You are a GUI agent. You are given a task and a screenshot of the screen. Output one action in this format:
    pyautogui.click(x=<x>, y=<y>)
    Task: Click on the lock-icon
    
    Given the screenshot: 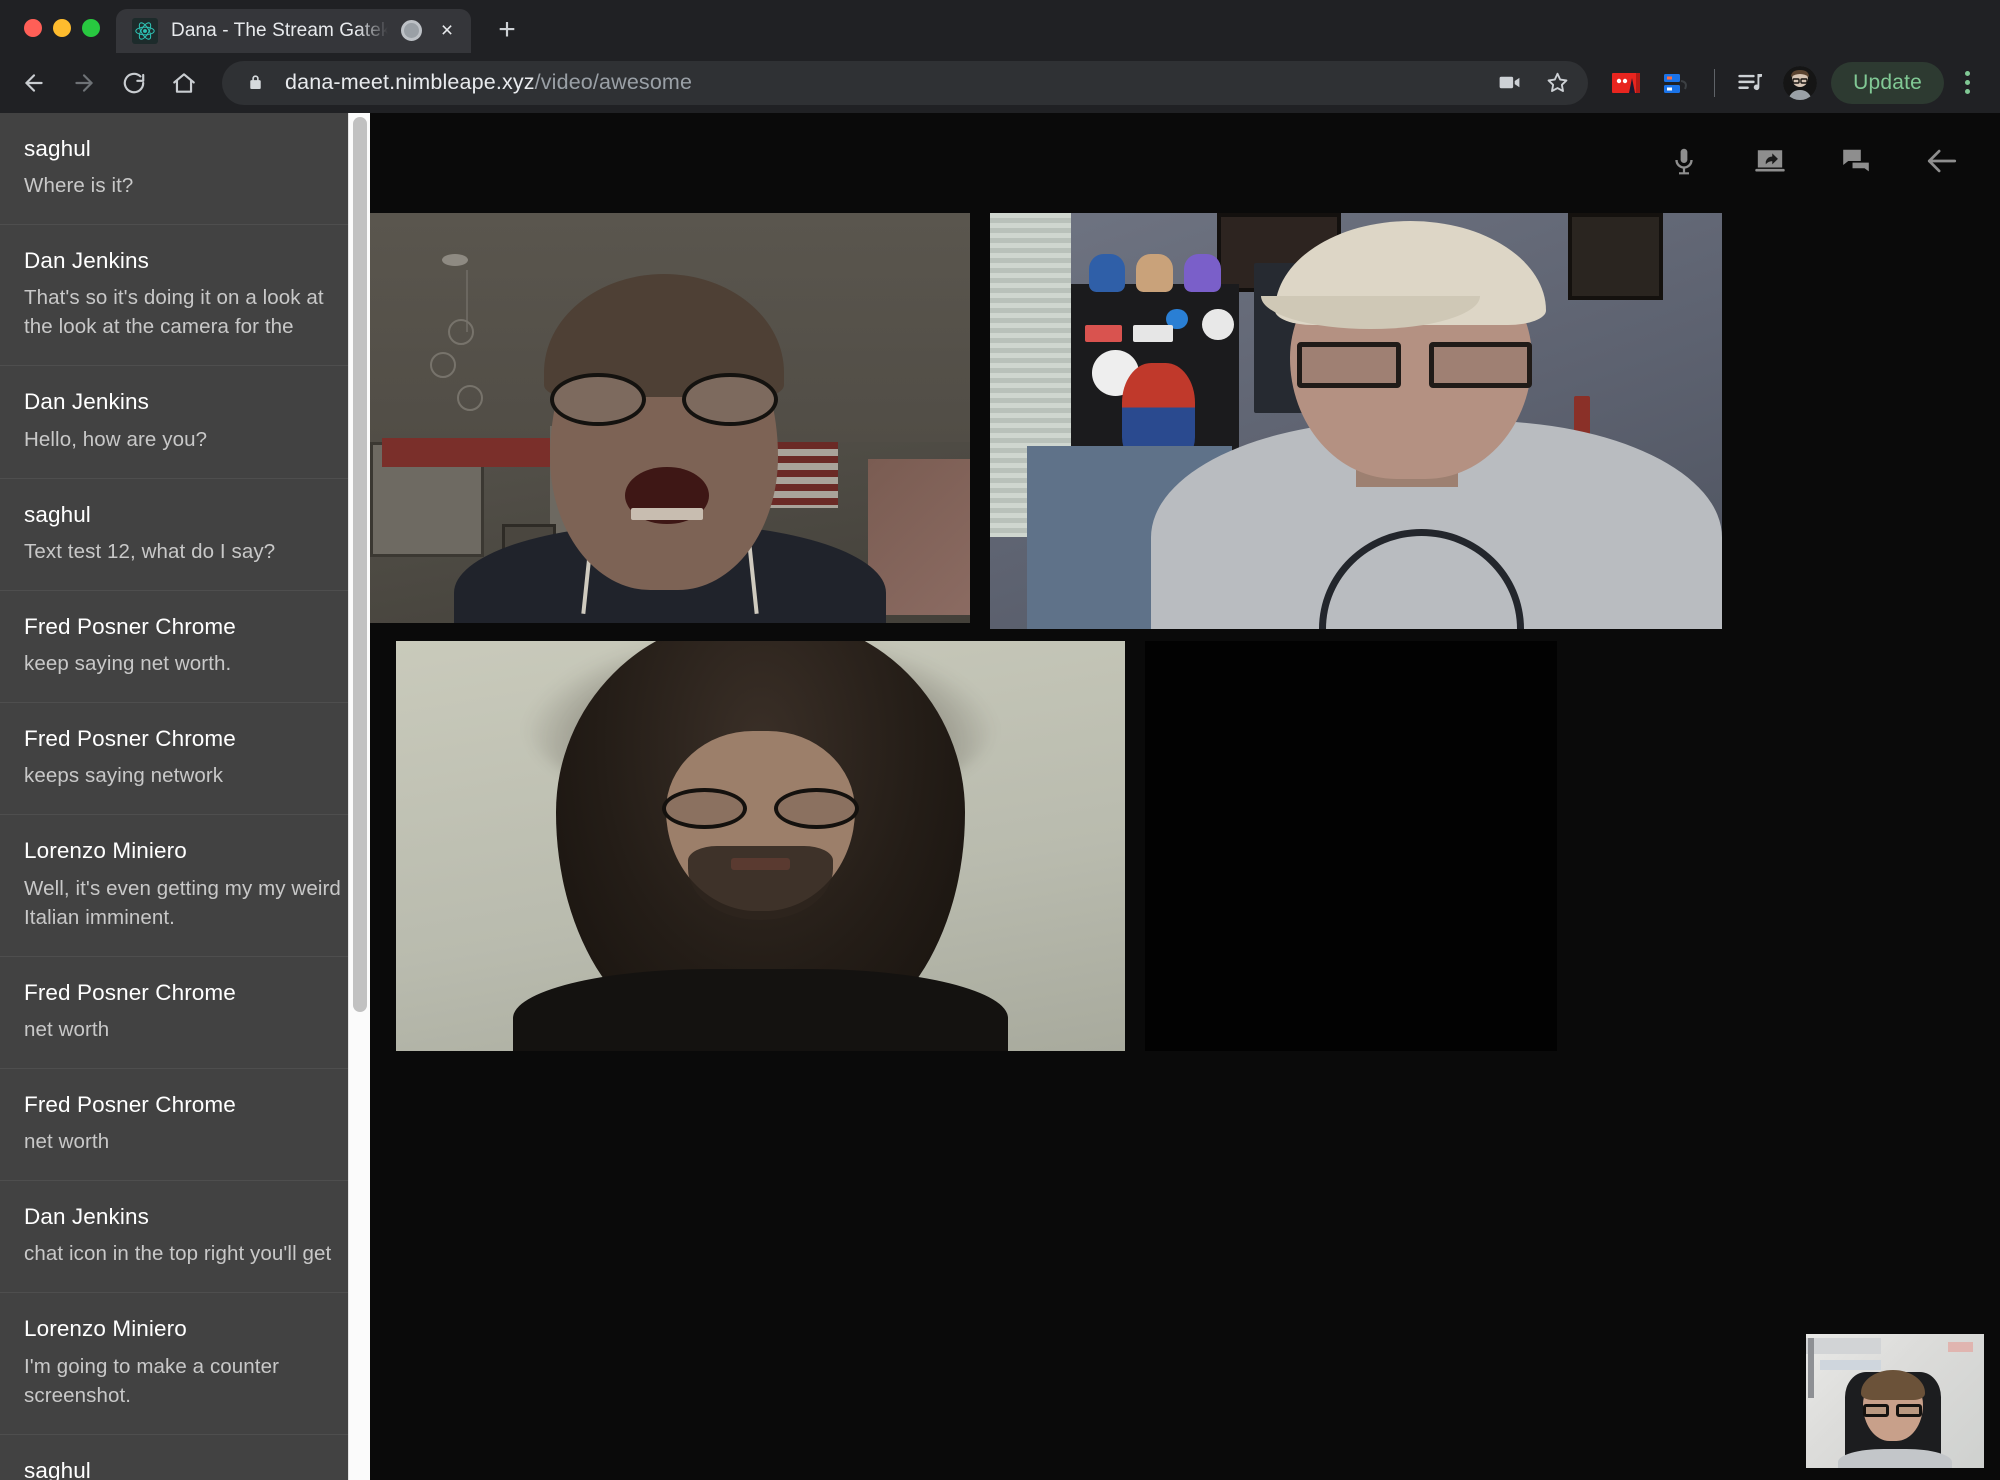 What is the action you would take?
    pyautogui.click(x=255, y=82)
    